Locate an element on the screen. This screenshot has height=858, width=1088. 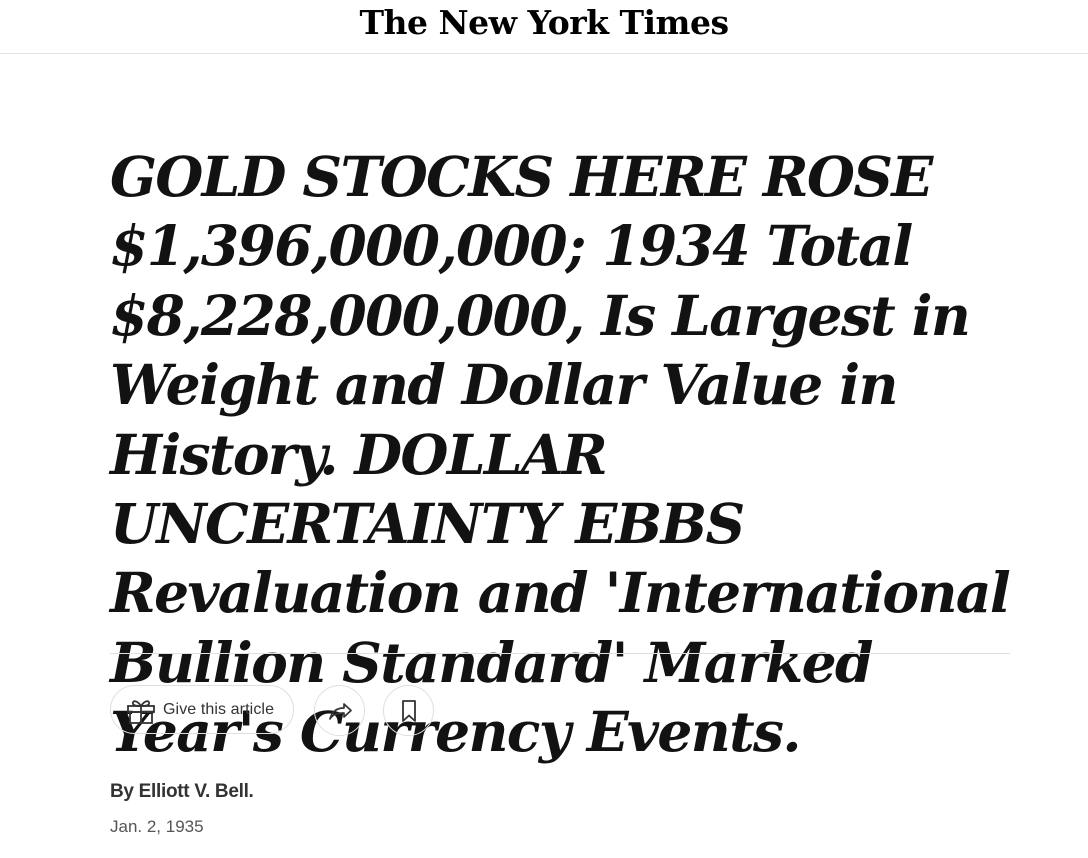
bookmark-icon is located at coordinates (409, 711).